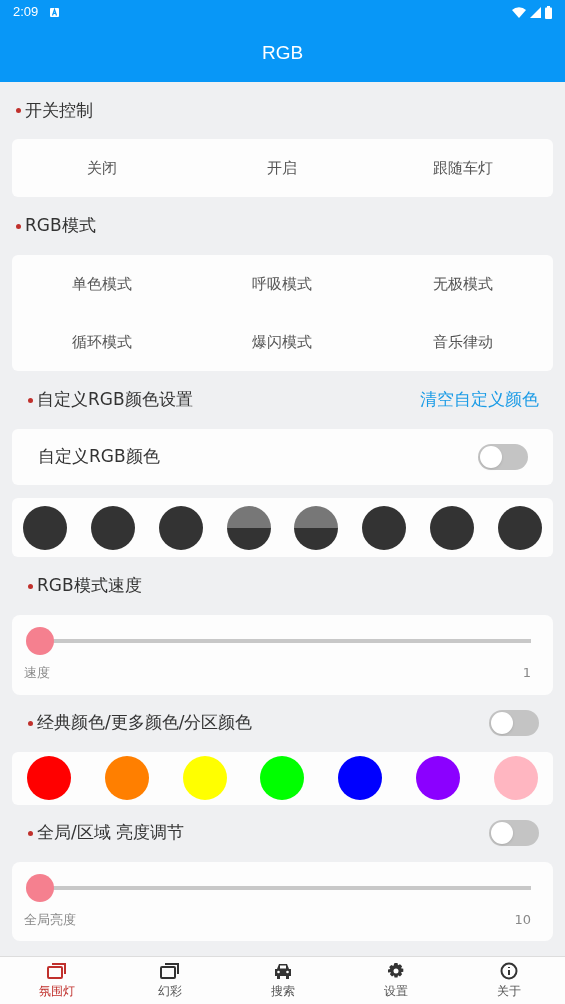  I want to click on section-heading: 自定义RGB颜色设置, so click(115, 400).